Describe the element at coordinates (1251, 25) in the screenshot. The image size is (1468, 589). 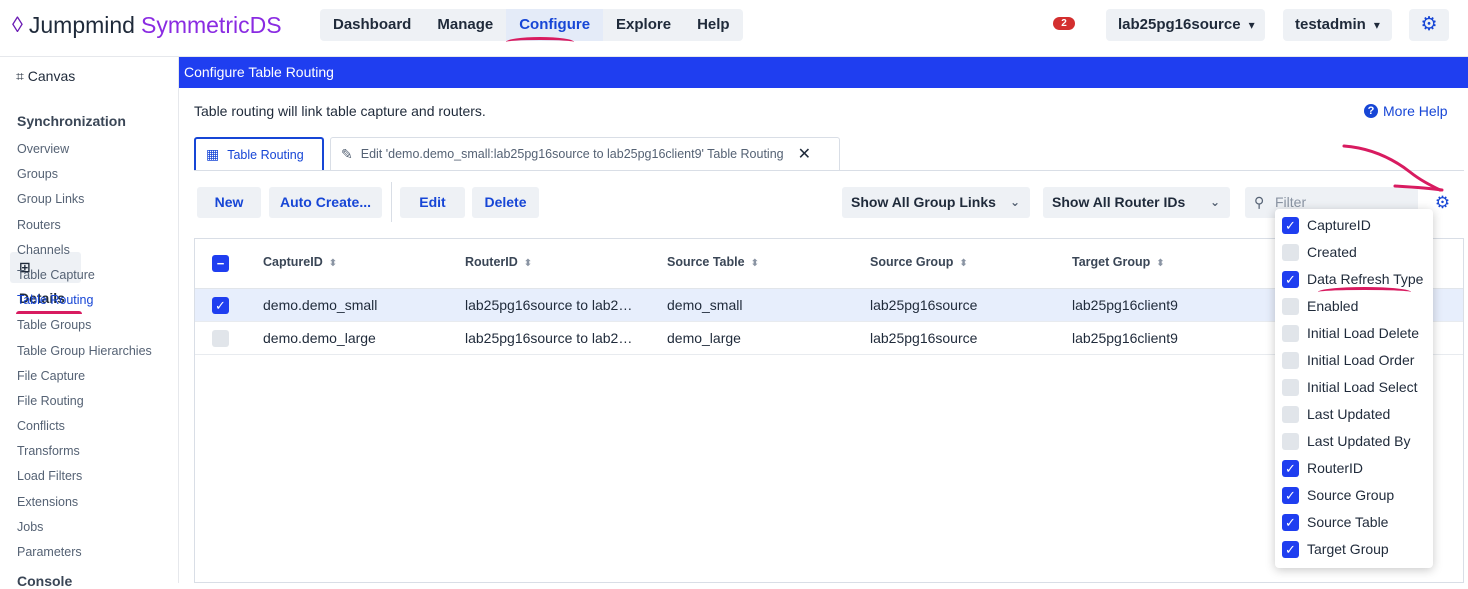
I see `chevron-down-icon: ▾` at that location.